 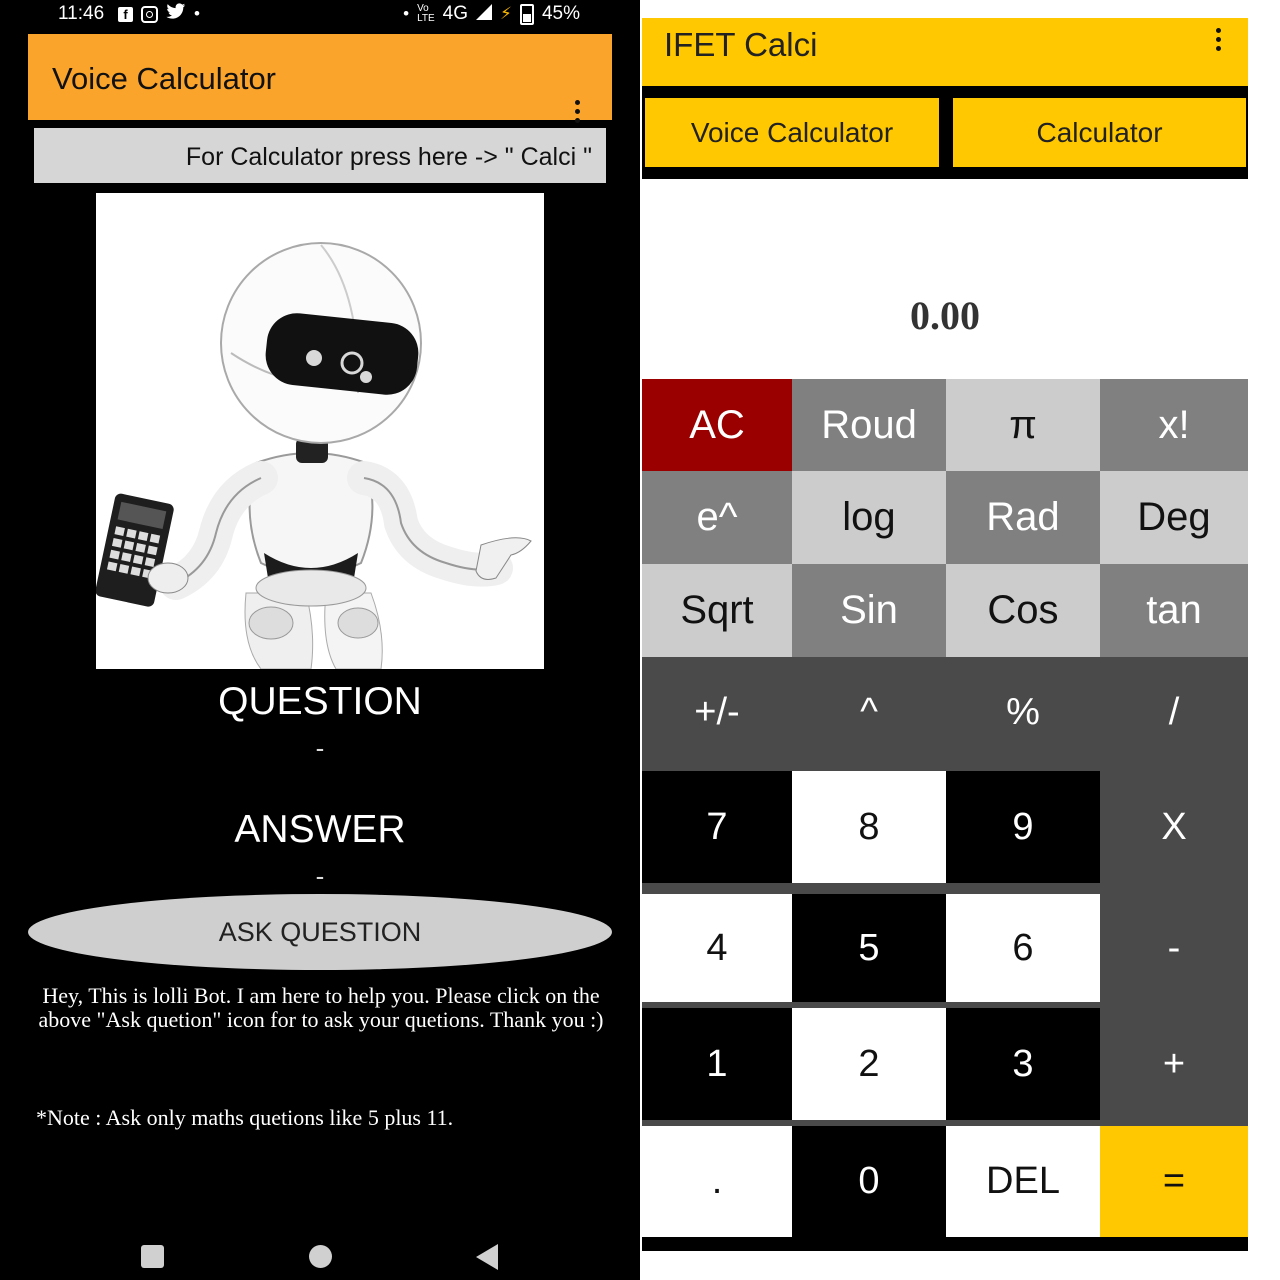 What do you see at coordinates (717, 425) in the screenshot?
I see `ac-key: AC` at bounding box center [717, 425].